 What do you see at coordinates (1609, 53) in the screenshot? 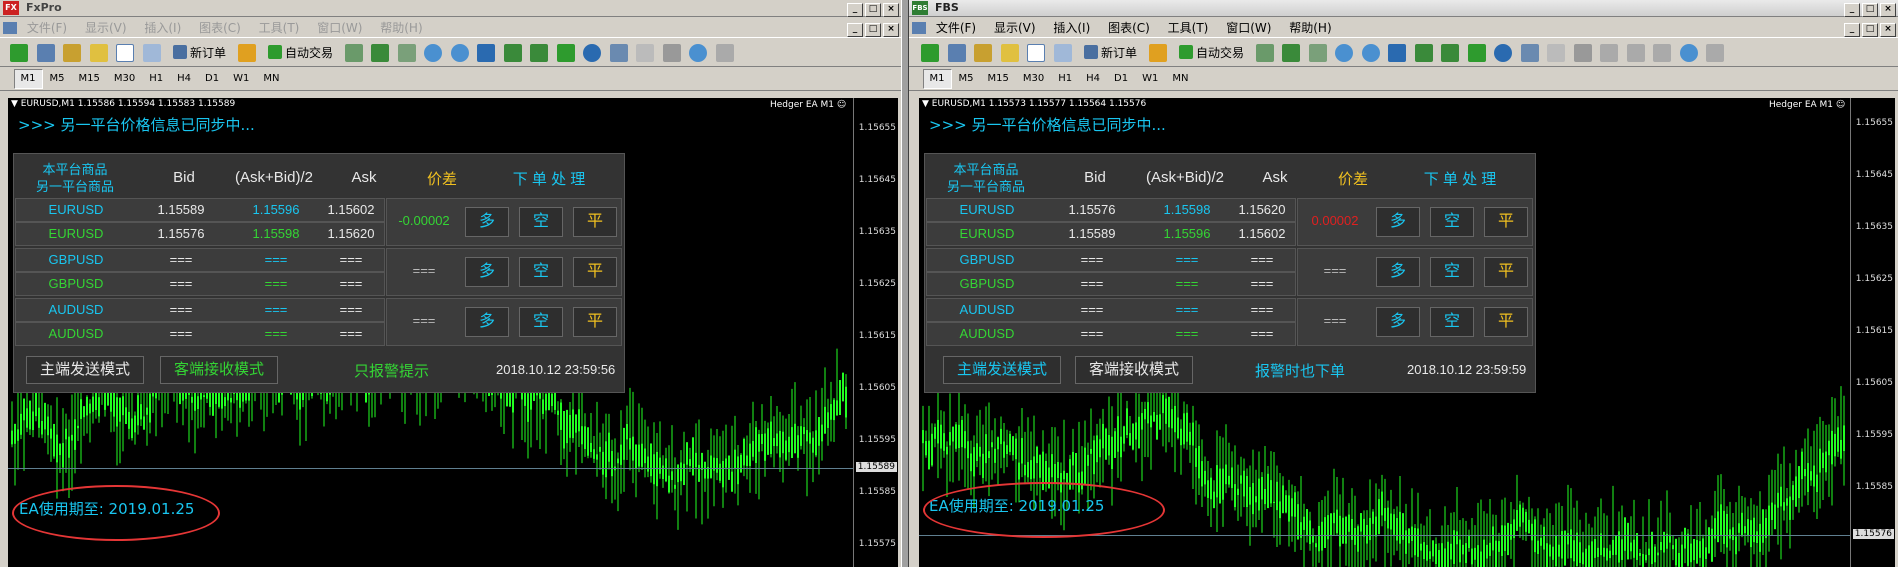
I see `vertical-line-icon` at bounding box center [1609, 53].